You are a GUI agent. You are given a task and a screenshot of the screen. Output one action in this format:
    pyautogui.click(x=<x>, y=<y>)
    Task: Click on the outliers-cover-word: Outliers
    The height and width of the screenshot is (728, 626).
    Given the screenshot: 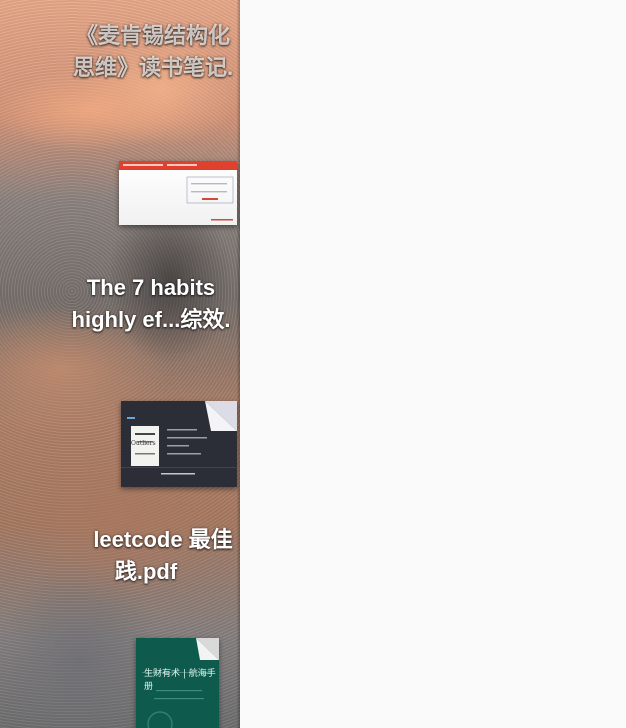 What is the action you would take?
    pyautogui.click(x=143, y=443)
    